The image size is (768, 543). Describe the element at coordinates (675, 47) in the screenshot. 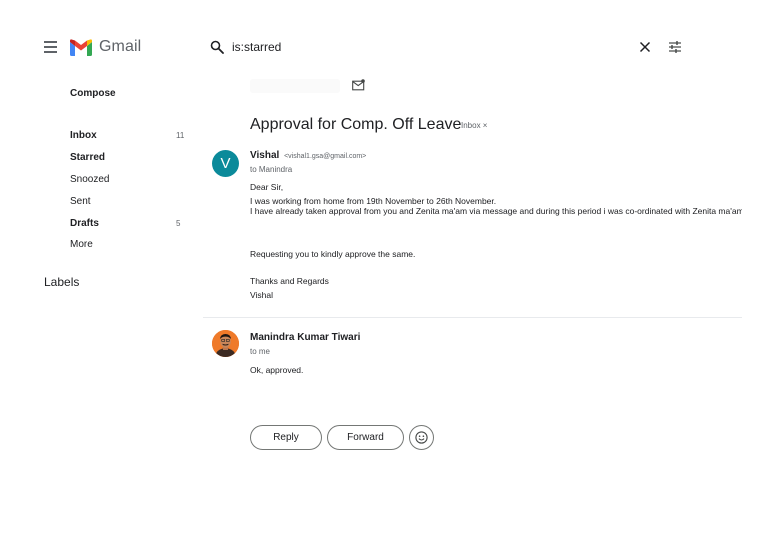

I see `tune-icon` at that location.